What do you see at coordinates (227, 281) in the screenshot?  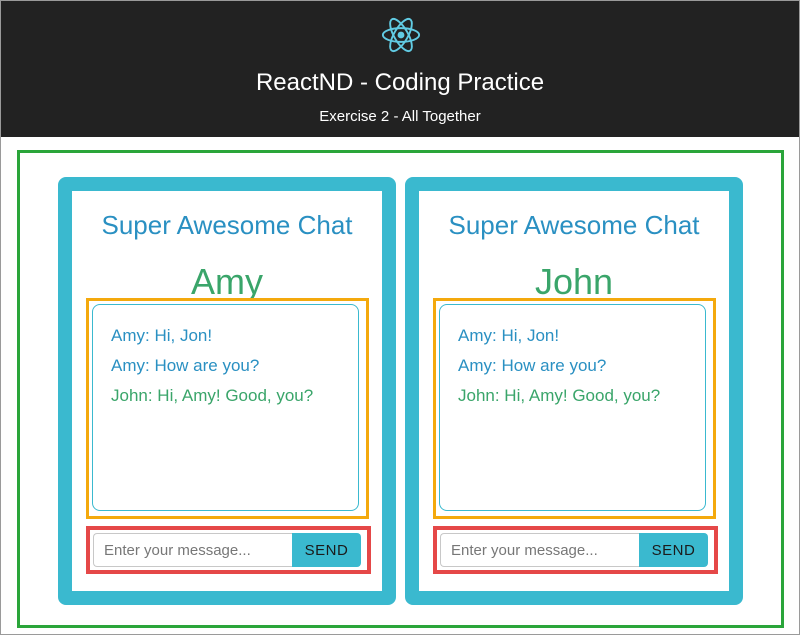 I see `chat-user-name: Amy` at bounding box center [227, 281].